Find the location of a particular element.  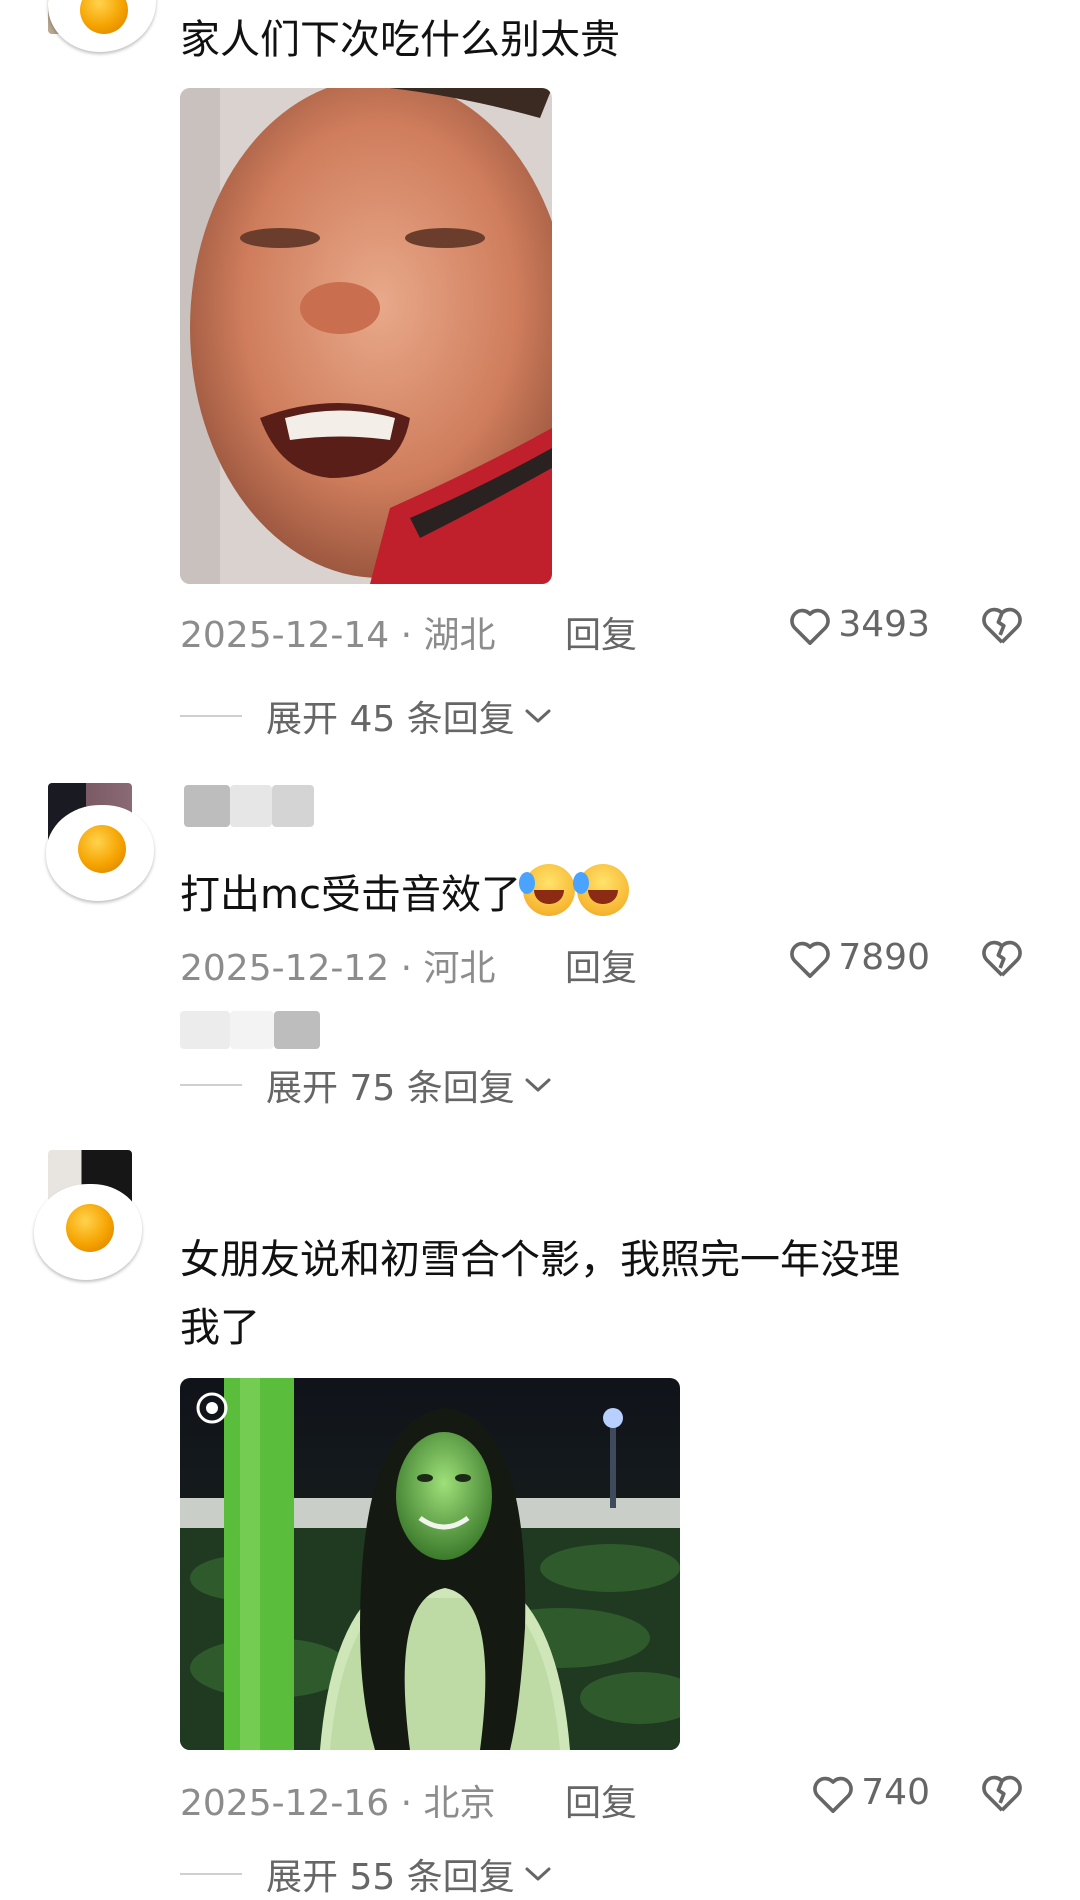

comment-text: 打出mc受击音效了 is located at coordinates (404, 895).